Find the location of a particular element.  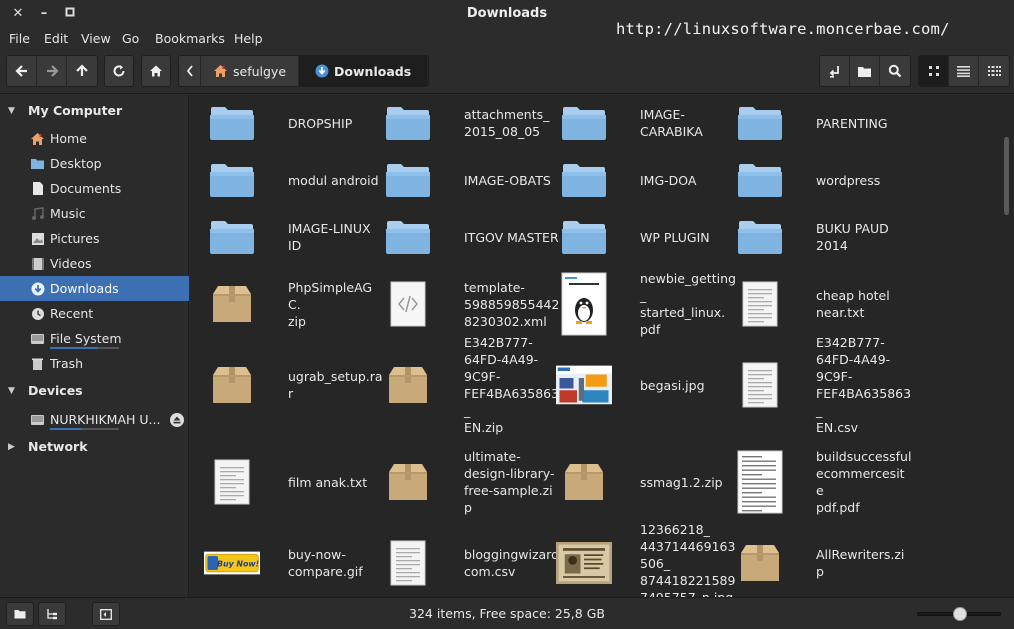

file-name: IMAGE- CARABIKA is located at coordinates (671, 123).